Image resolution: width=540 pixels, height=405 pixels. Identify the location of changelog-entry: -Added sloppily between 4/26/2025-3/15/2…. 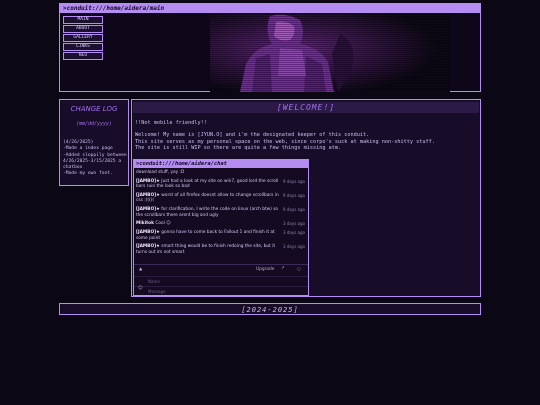
(95, 161).